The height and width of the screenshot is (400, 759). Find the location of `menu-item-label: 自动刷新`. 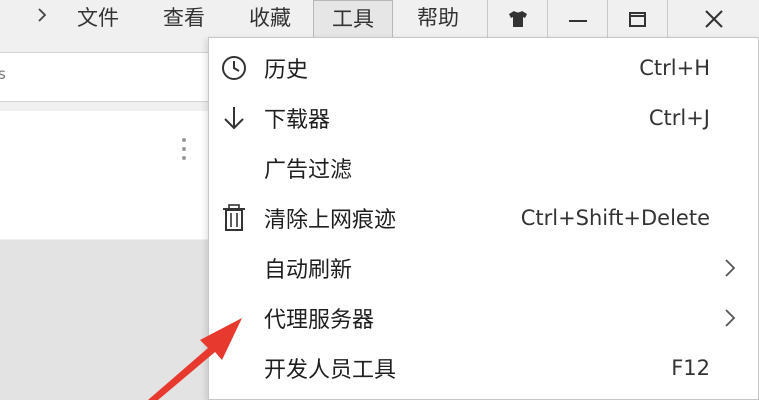

menu-item-label: 自动刷新 is located at coordinates (308, 270).